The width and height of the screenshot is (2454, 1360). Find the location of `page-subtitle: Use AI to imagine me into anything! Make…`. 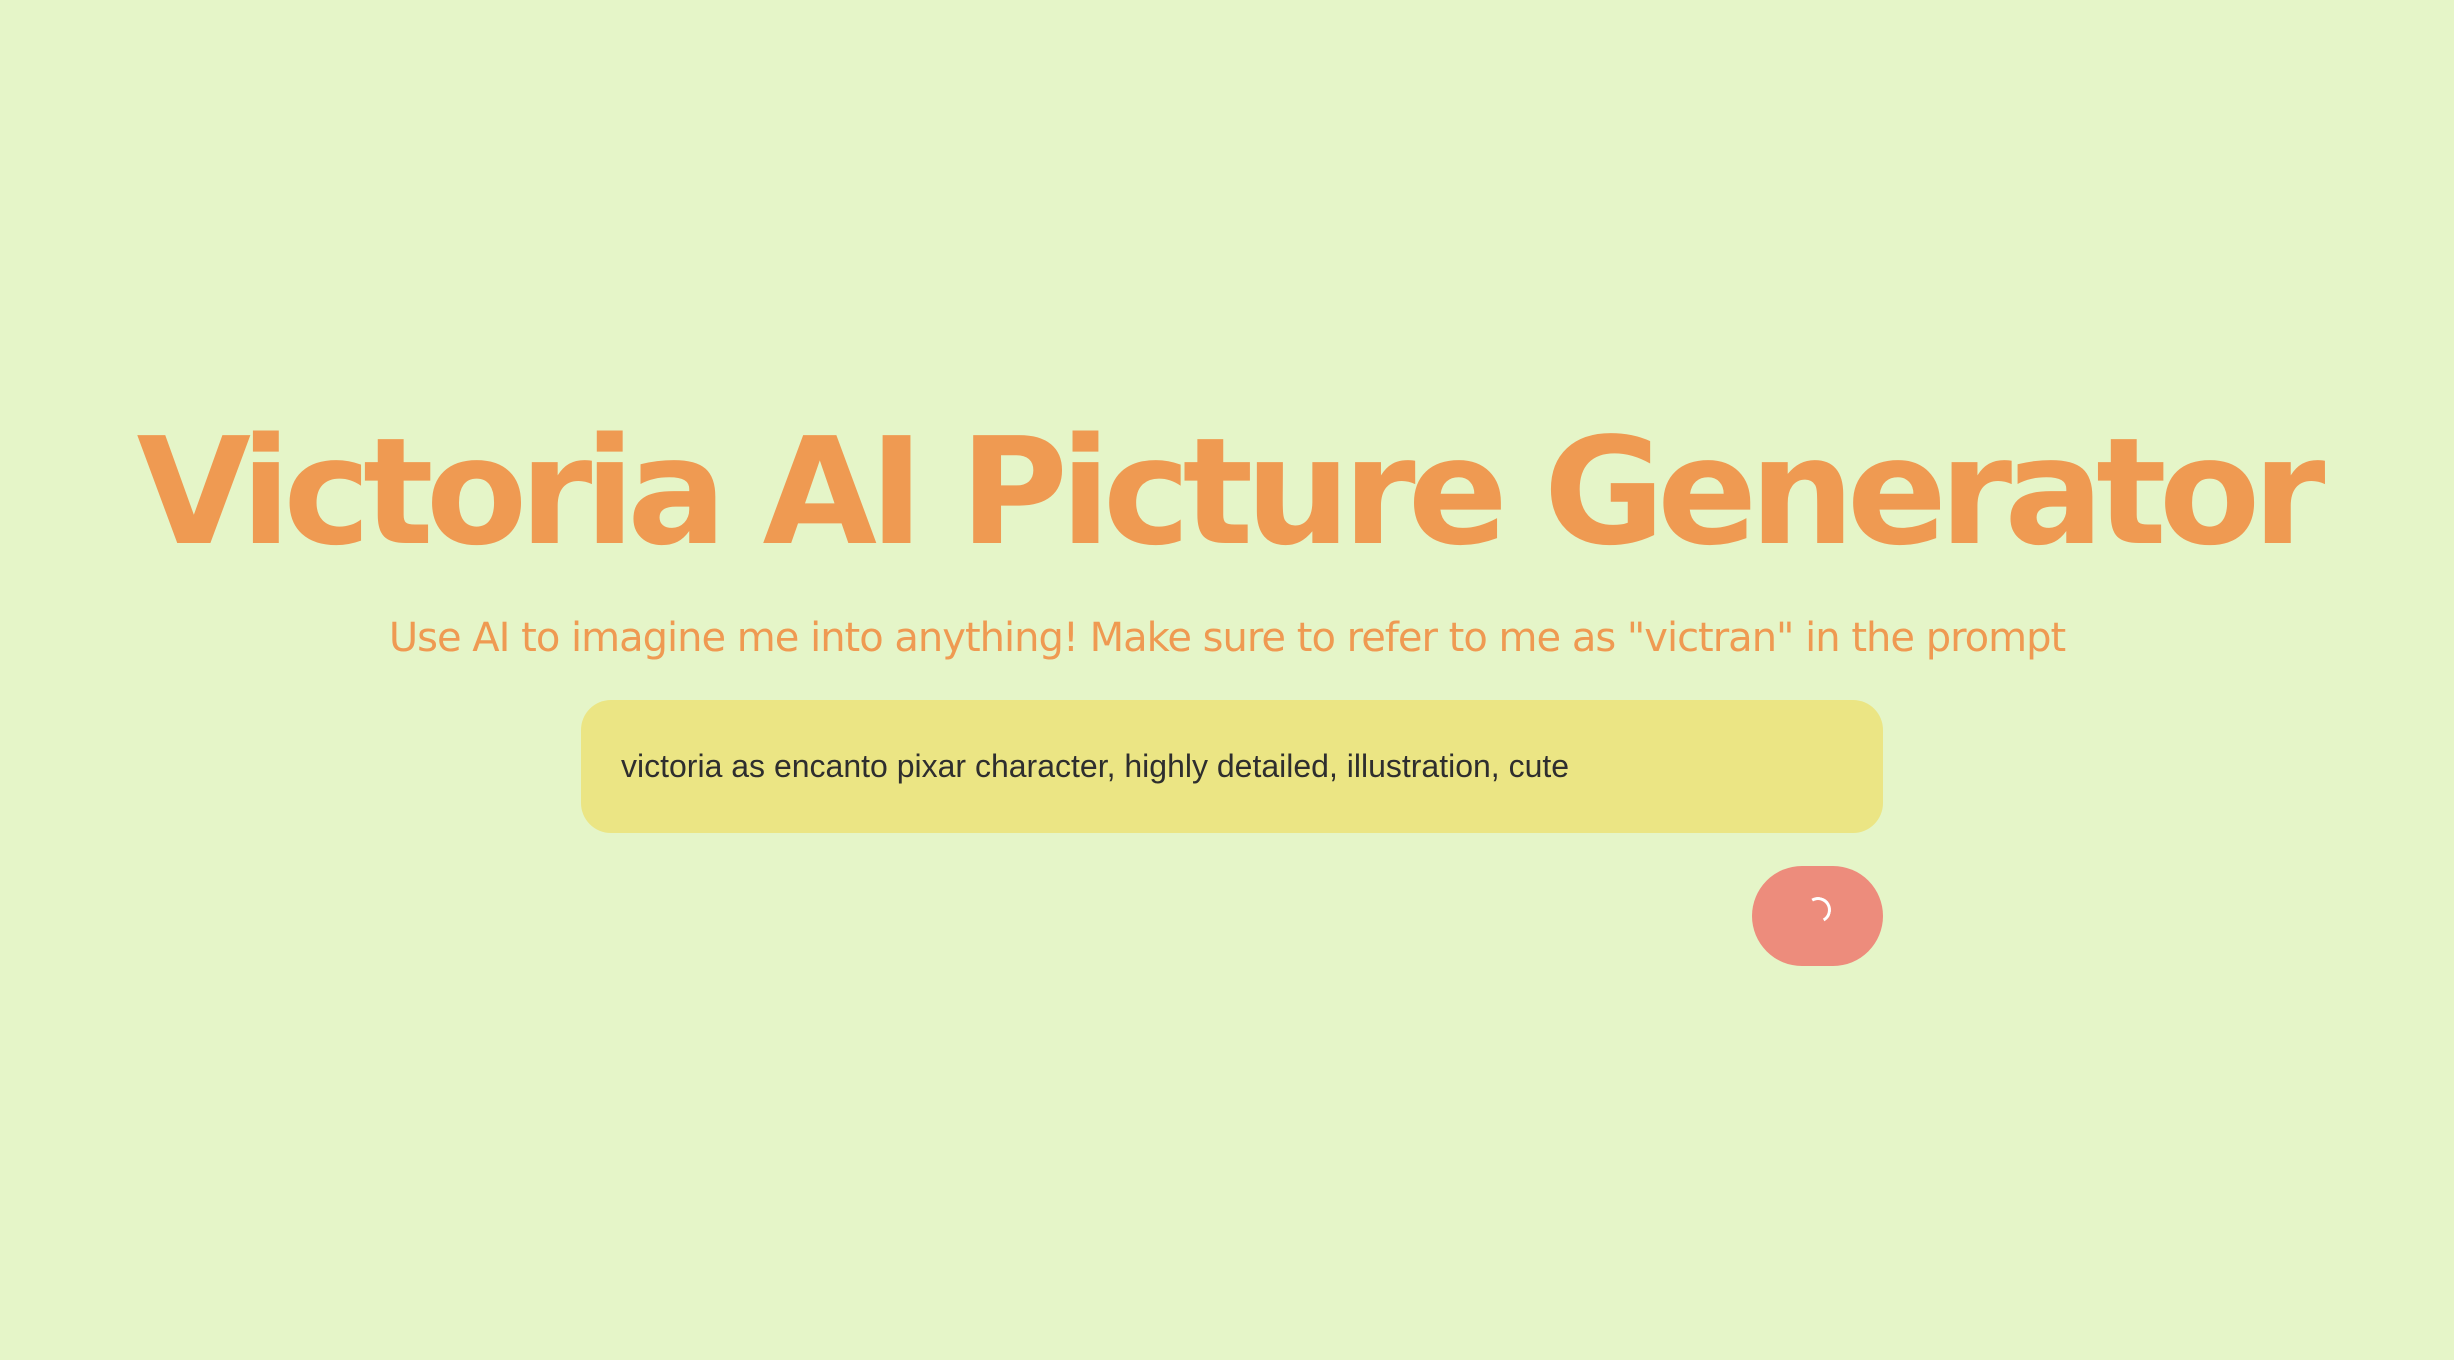

page-subtitle: Use AI to imagine me into anything! Make… is located at coordinates (1227, 638).